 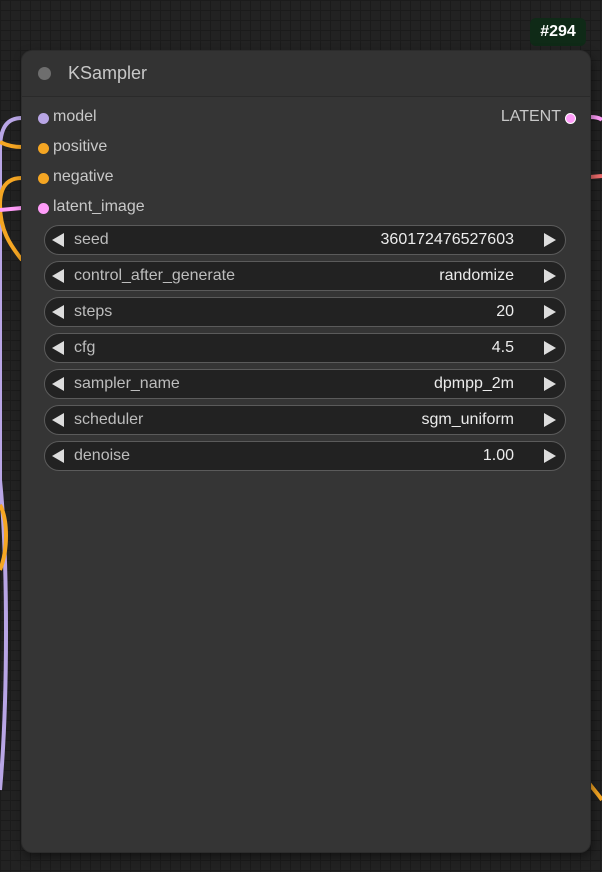 I want to click on widget-name: scheduler, so click(x=109, y=419).